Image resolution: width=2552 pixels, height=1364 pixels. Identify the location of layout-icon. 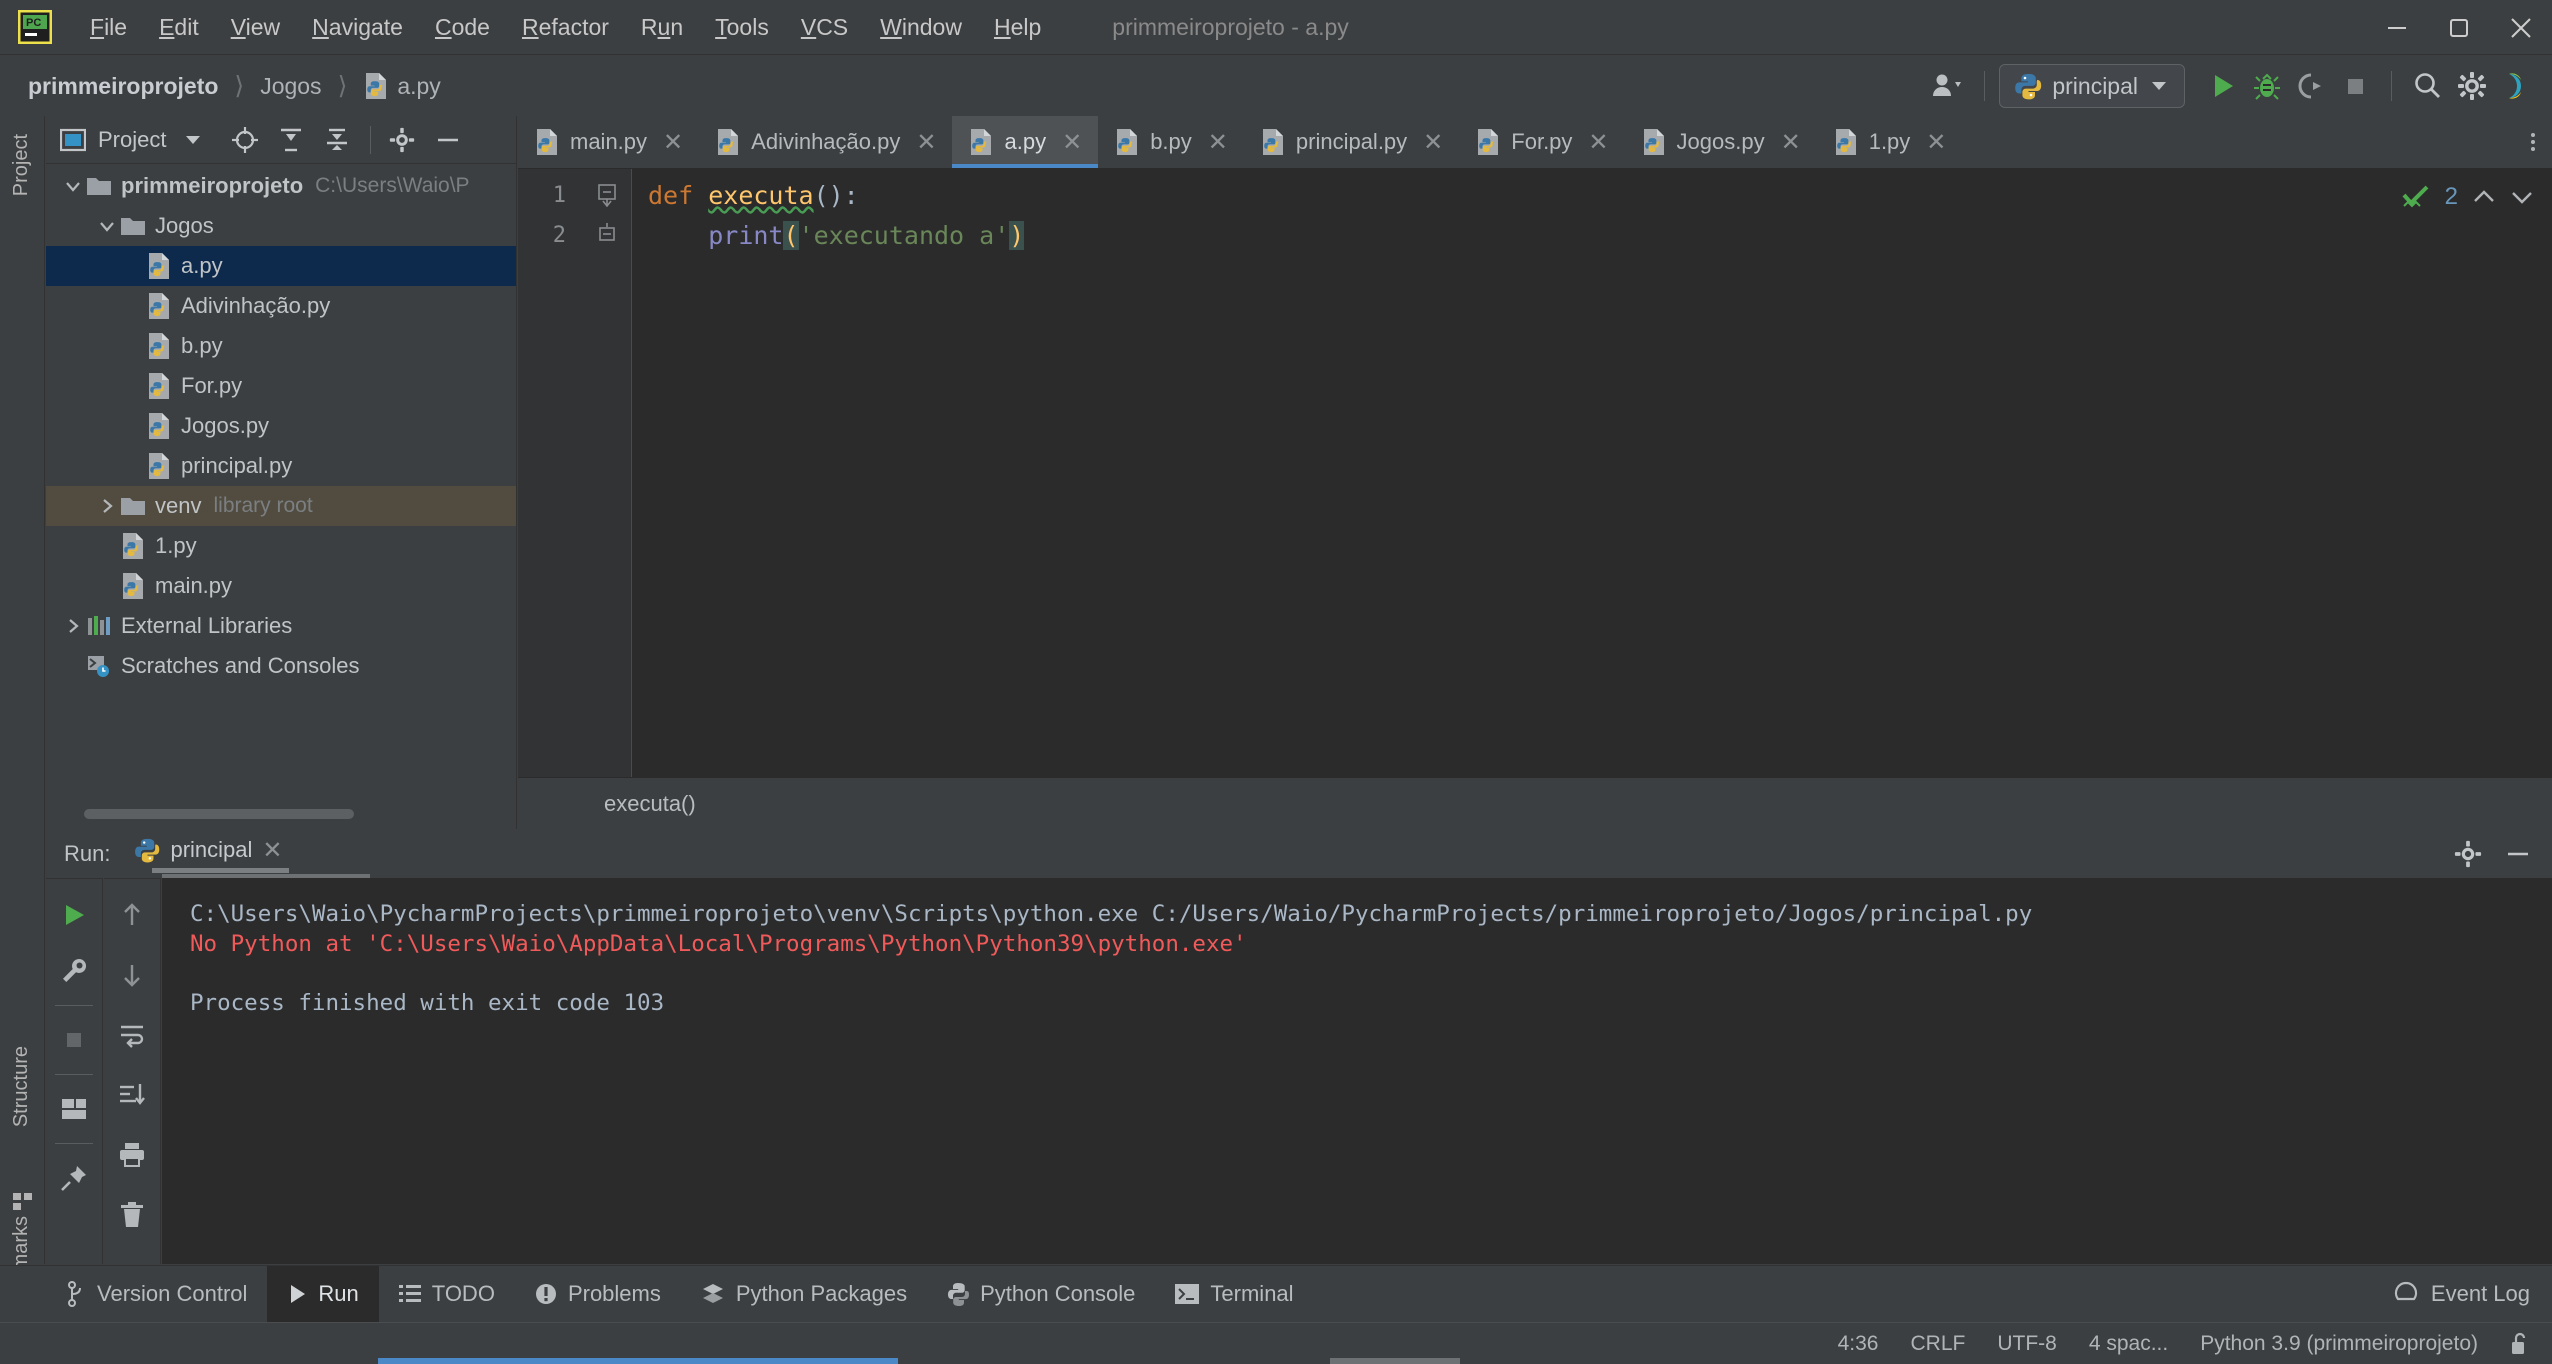
(74, 1109).